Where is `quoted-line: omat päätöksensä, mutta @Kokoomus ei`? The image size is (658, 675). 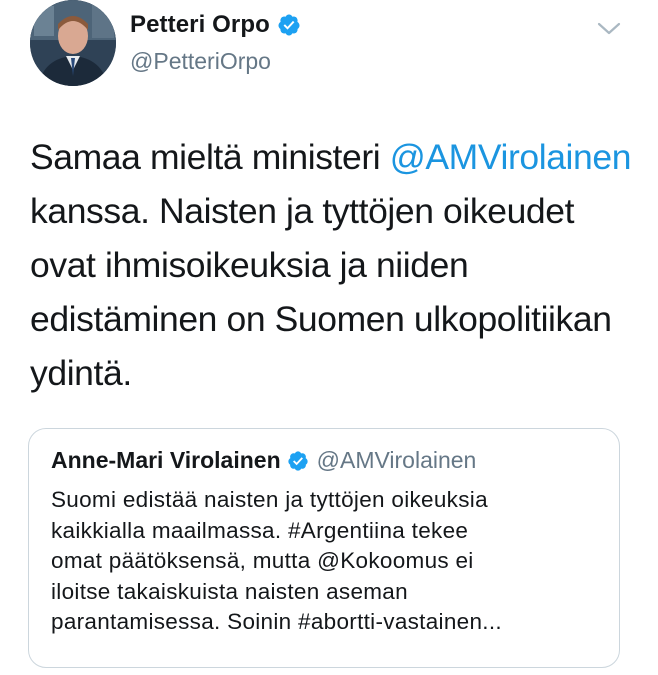
quoted-line: omat päätöksensä, mutta @Kokoomus ei is located at coordinates (262, 560).